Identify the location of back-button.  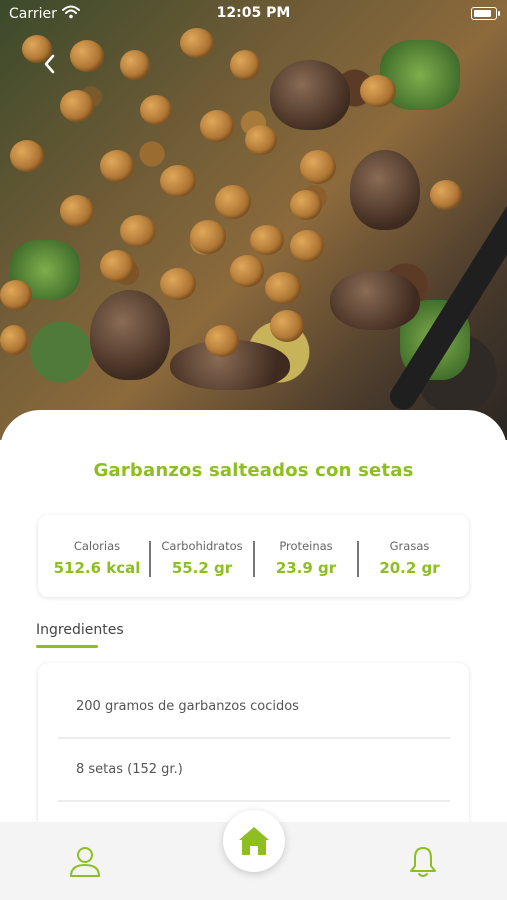
(50, 64).